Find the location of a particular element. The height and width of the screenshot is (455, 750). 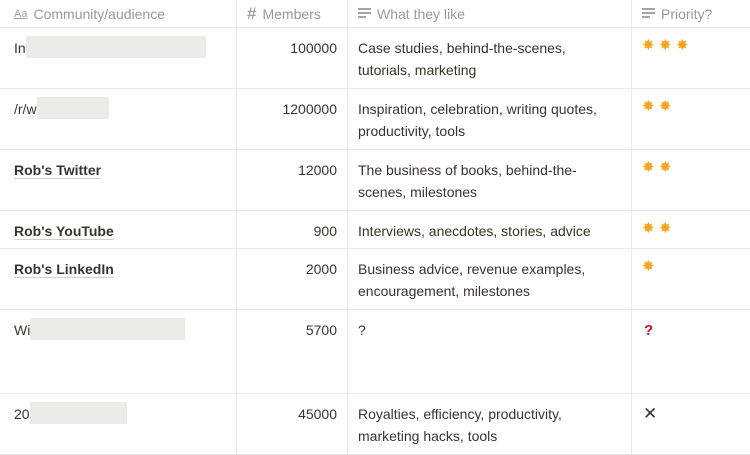

cell-community: 20 is located at coordinates (118, 424).